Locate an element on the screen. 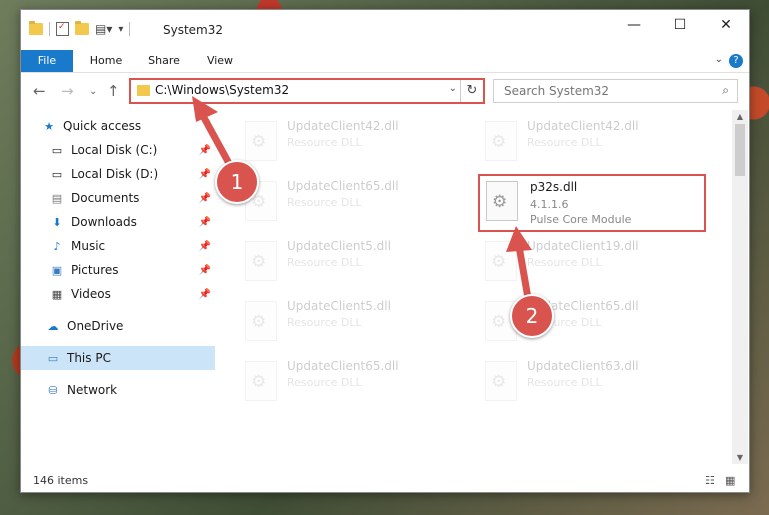 The height and width of the screenshot is (515, 769). callout-2-badge: 2 is located at coordinates (532, 316).